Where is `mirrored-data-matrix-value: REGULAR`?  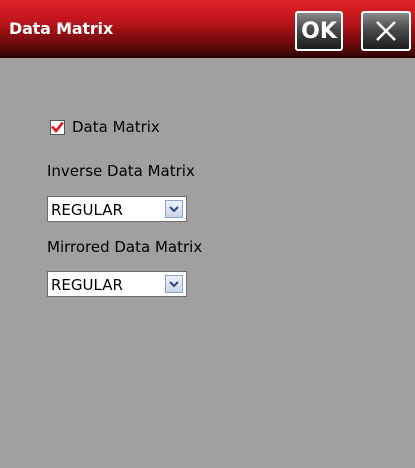 mirrored-data-matrix-value: REGULAR is located at coordinates (87, 285).